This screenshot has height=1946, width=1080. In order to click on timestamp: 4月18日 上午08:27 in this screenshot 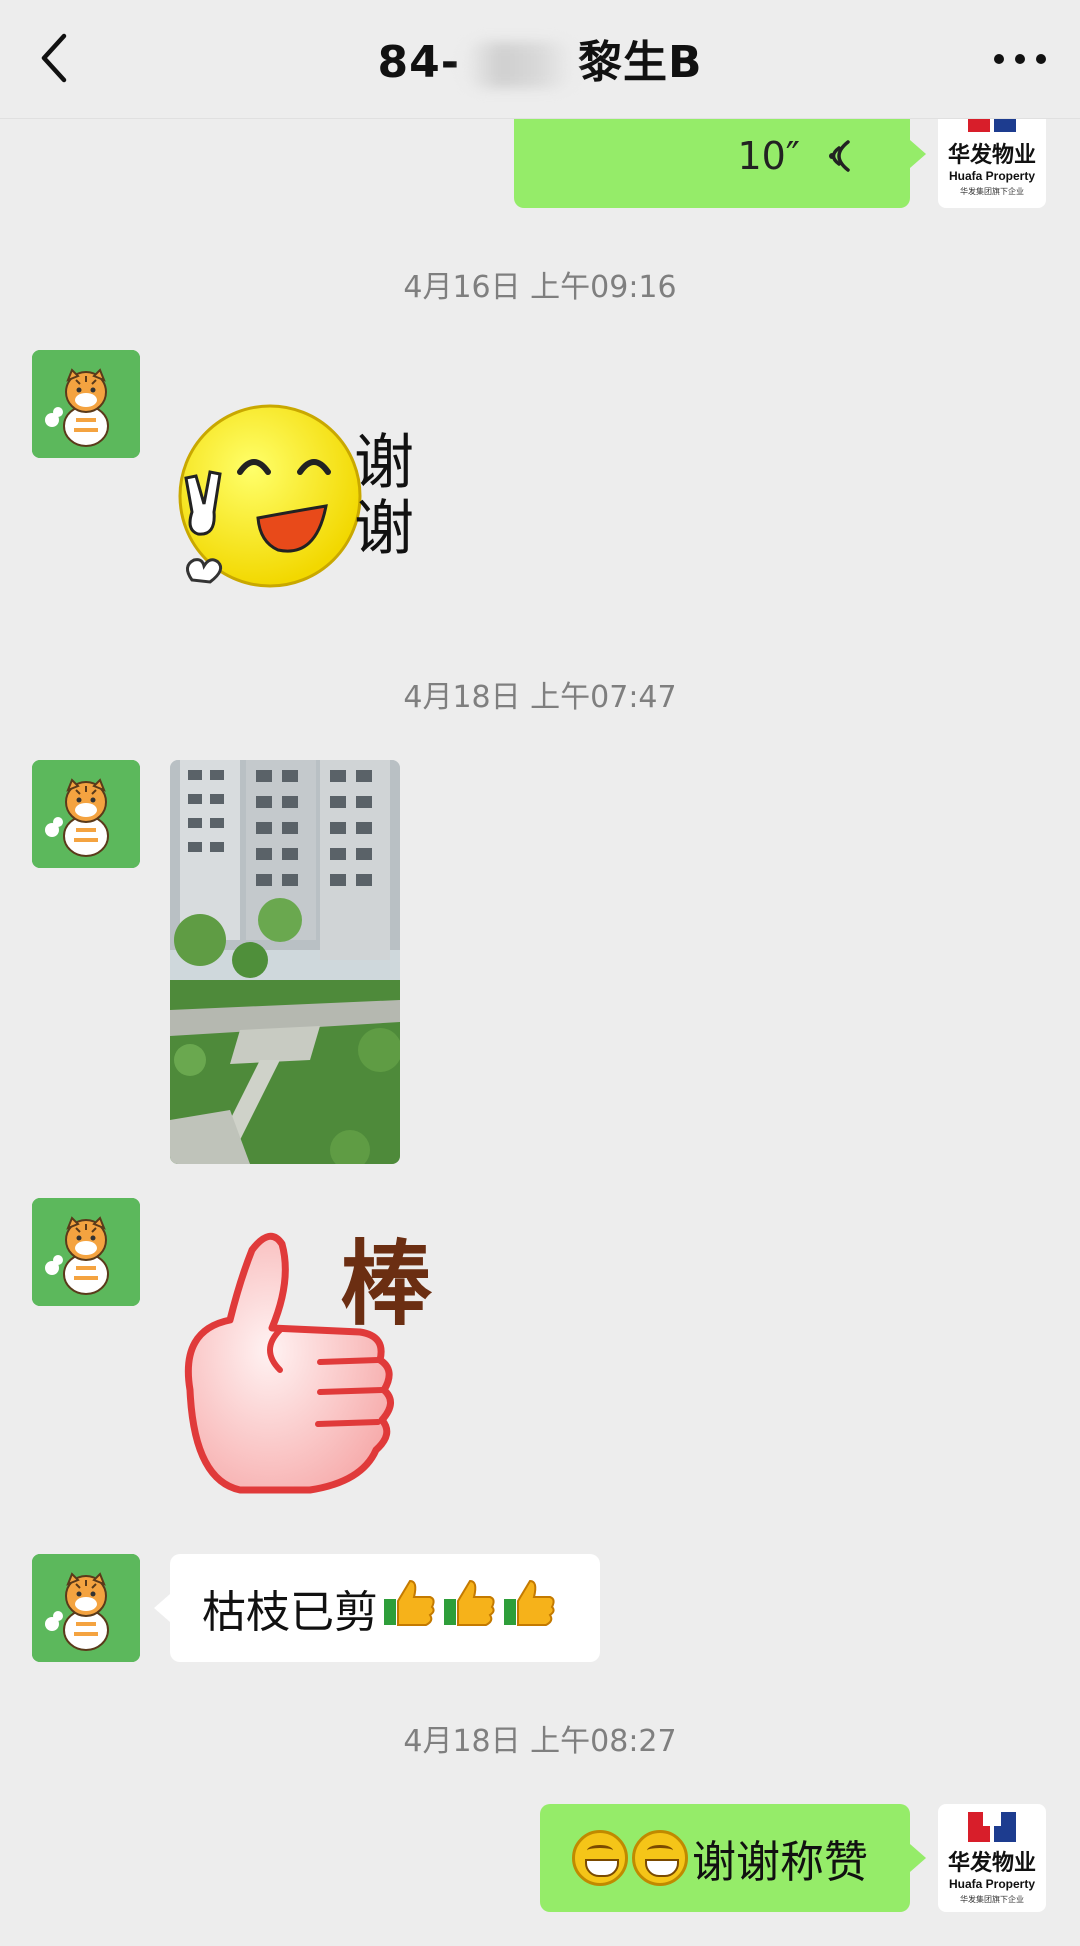, I will do `click(540, 1741)`.